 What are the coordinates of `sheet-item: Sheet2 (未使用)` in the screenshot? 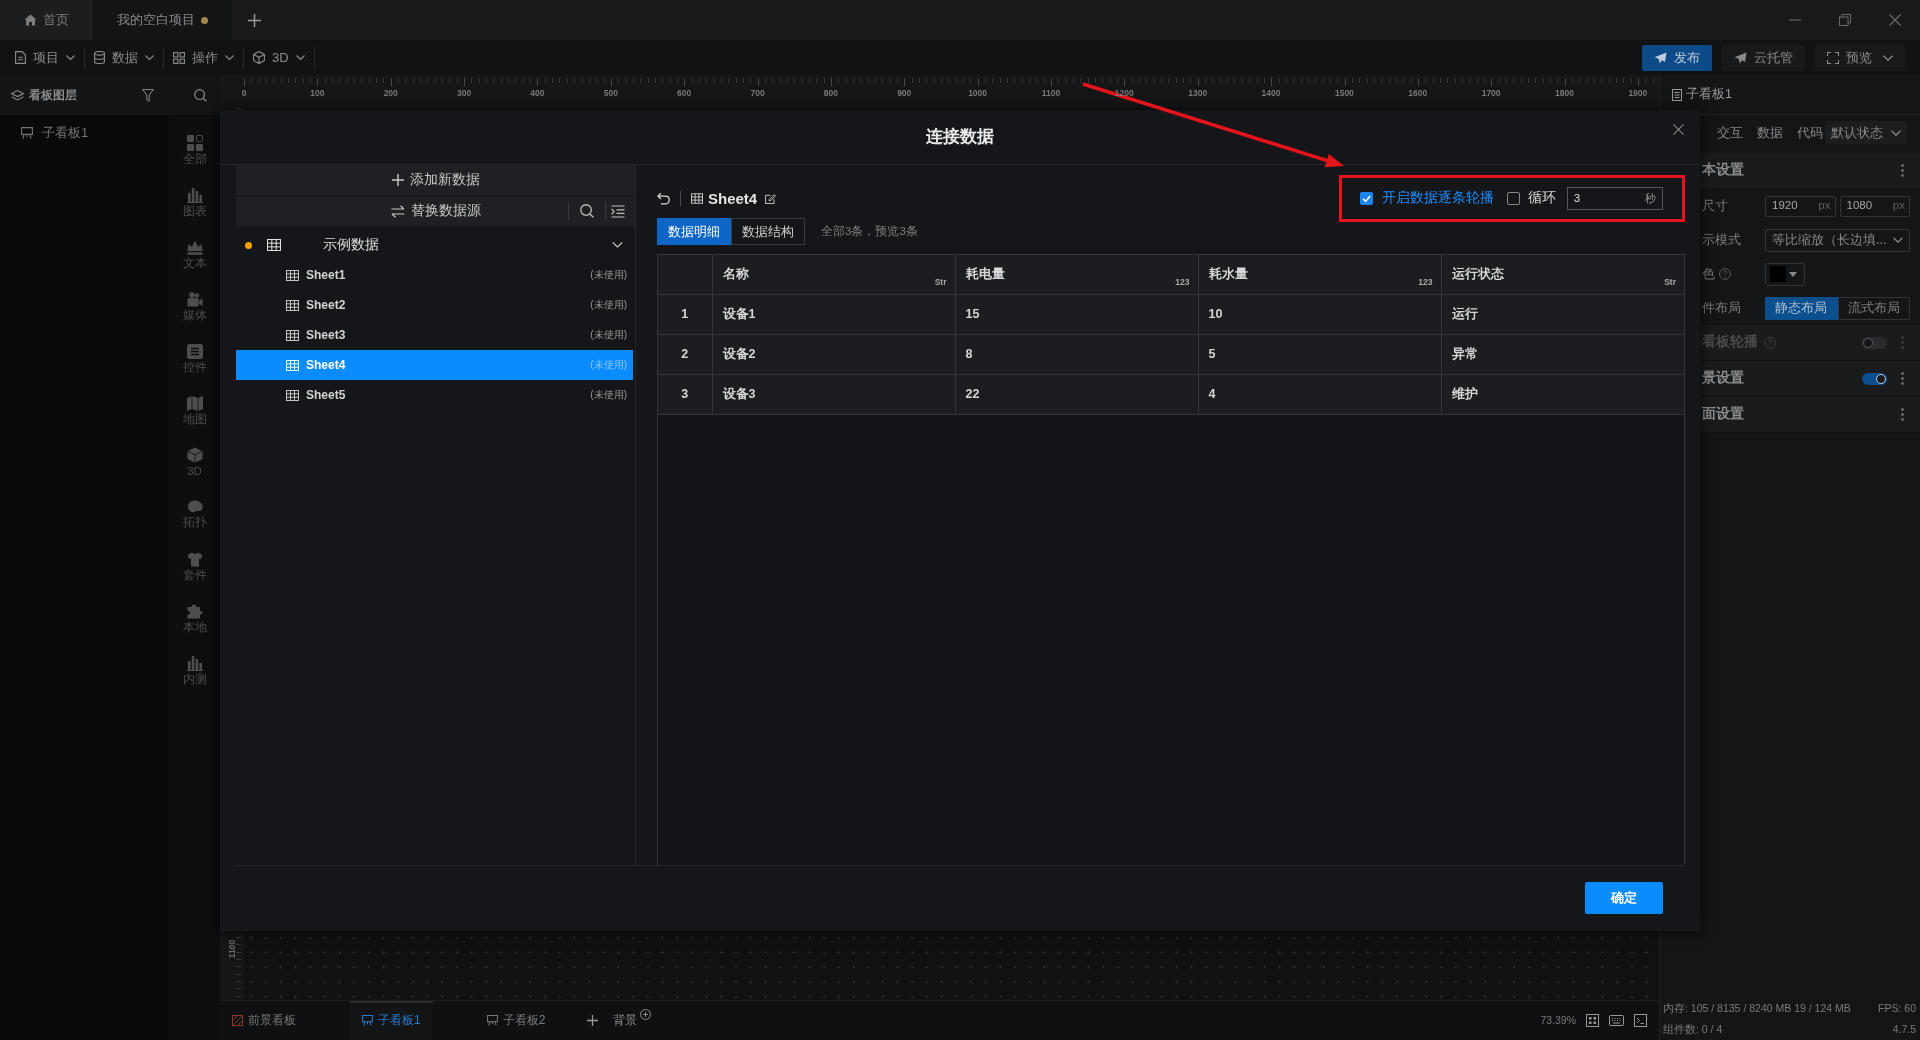 It's located at (434, 305).